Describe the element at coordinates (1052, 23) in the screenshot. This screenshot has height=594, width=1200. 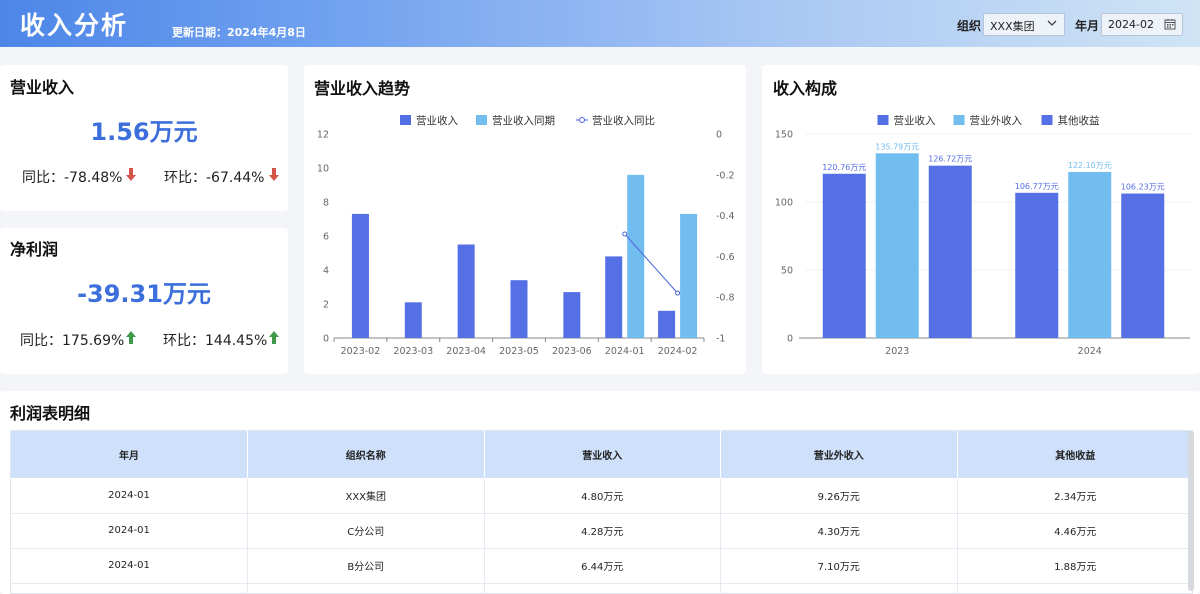
I see `chevron-down-icon` at that location.